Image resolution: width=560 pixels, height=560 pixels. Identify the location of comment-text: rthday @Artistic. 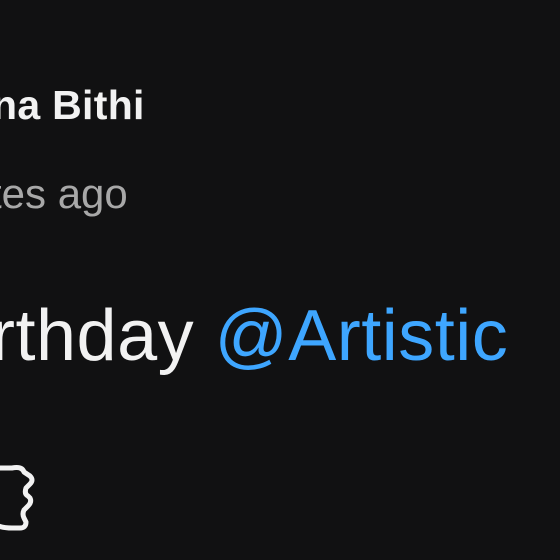
(254, 336).